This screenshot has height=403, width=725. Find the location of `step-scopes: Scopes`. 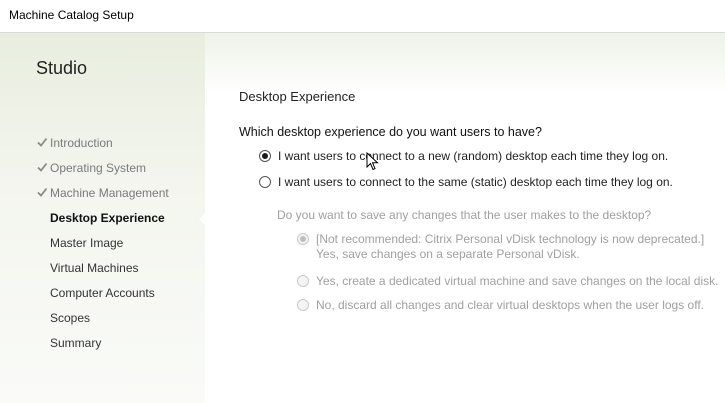

step-scopes: Scopes is located at coordinates (102, 318).